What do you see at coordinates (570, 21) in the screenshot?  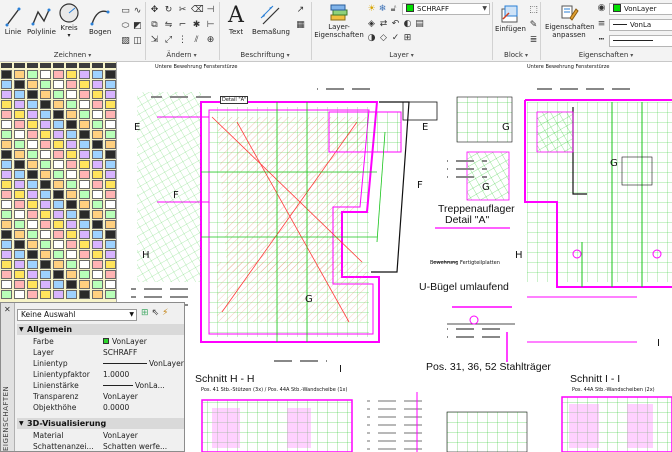 I see `match-properties-button: Eigenschaften anpassen` at bounding box center [570, 21].